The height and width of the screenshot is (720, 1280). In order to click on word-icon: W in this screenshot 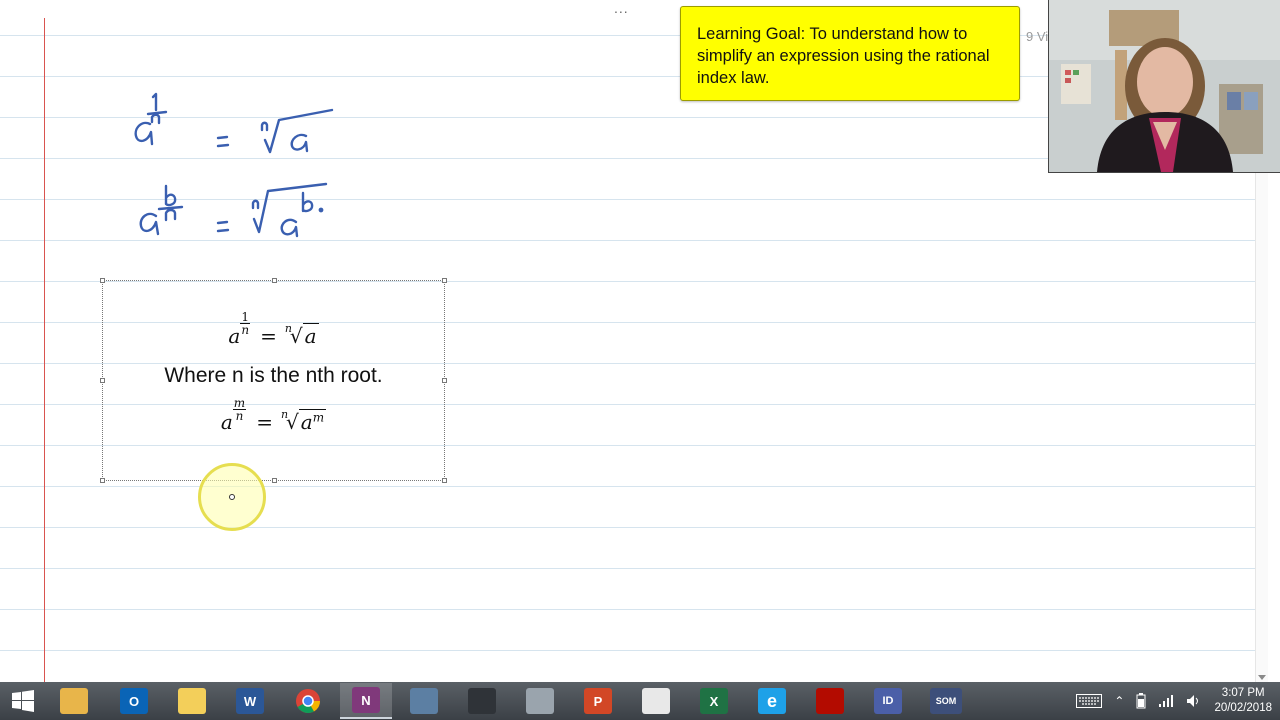, I will do `click(250, 701)`.